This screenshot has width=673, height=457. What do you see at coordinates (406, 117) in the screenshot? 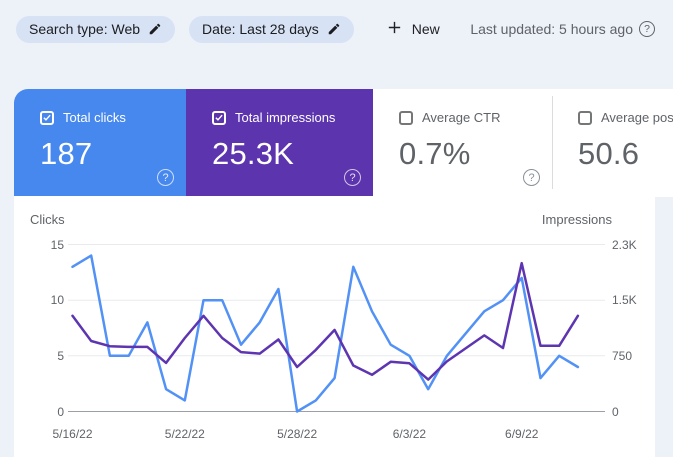
I see `average-ctr-checkbox` at bounding box center [406, 117].